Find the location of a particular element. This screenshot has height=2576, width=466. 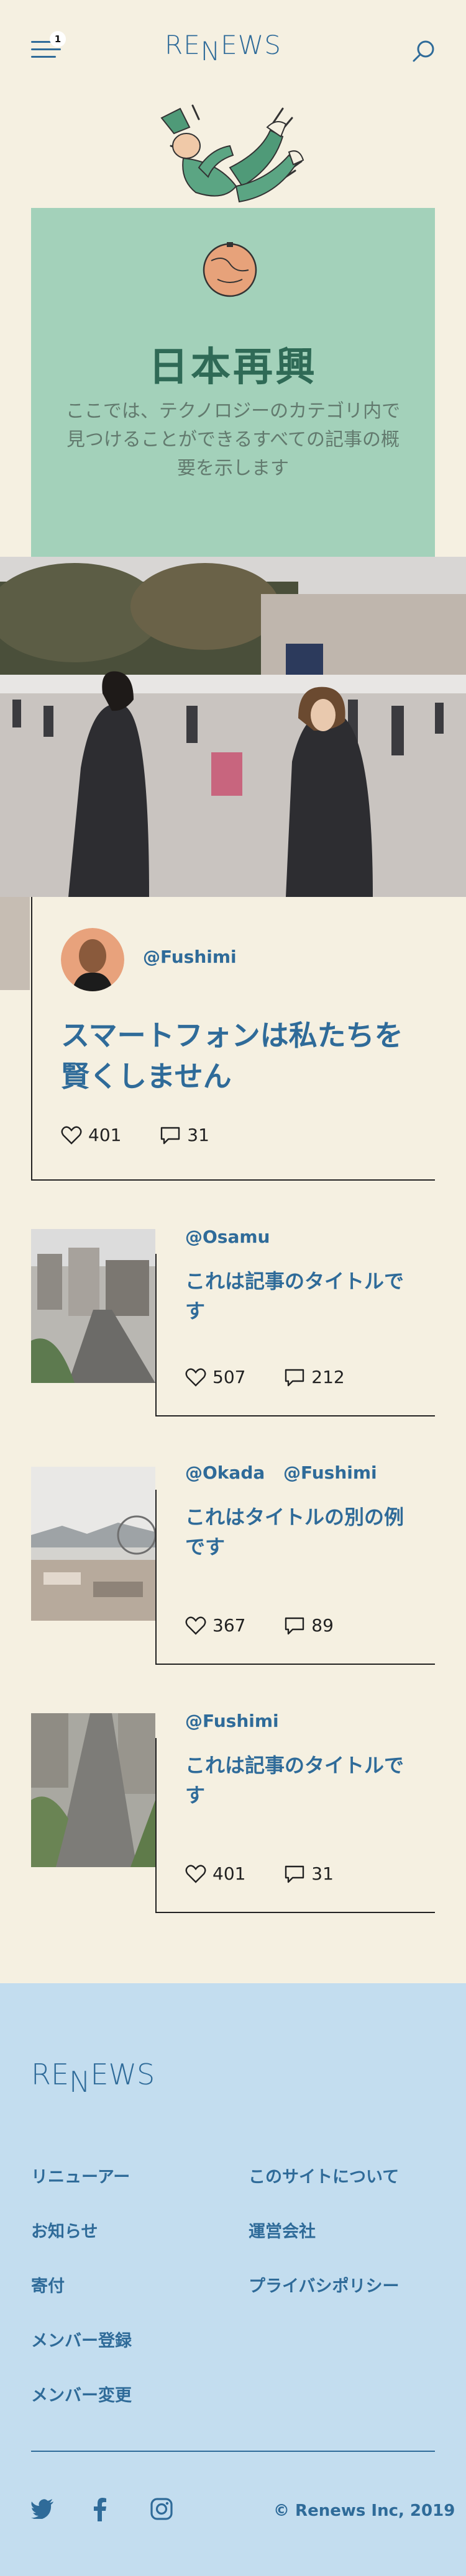

footer-link-privacy: プライバシポリシー is located at coordinates (324, 2284).